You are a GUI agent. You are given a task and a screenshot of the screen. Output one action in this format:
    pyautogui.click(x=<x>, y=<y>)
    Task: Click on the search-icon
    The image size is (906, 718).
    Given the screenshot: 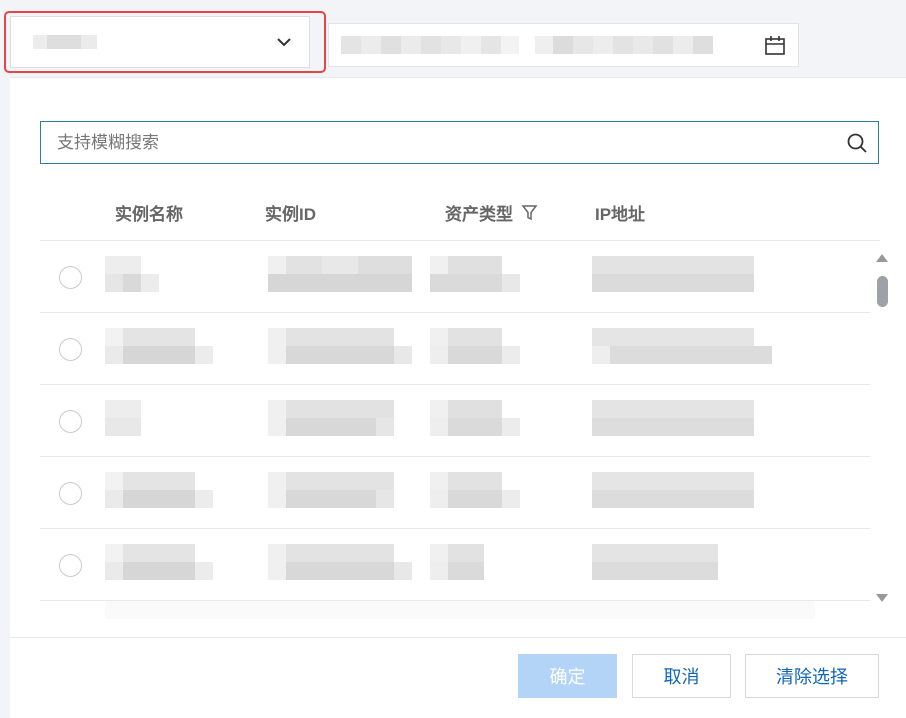 What is the action you would take?
    pyautogui.click(x=857, y=143)
    